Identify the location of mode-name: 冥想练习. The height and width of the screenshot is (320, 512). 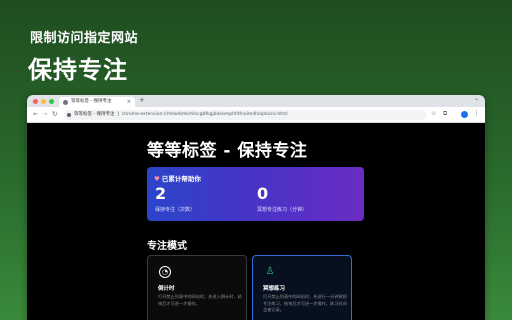
(274, 289).